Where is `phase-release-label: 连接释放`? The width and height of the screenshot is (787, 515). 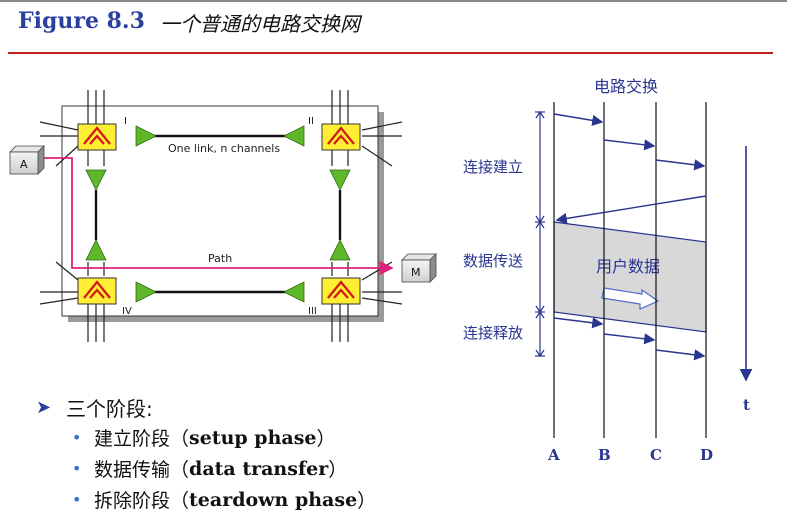
phase-release-label: 连接释放 is located at coordinates (493, 333).